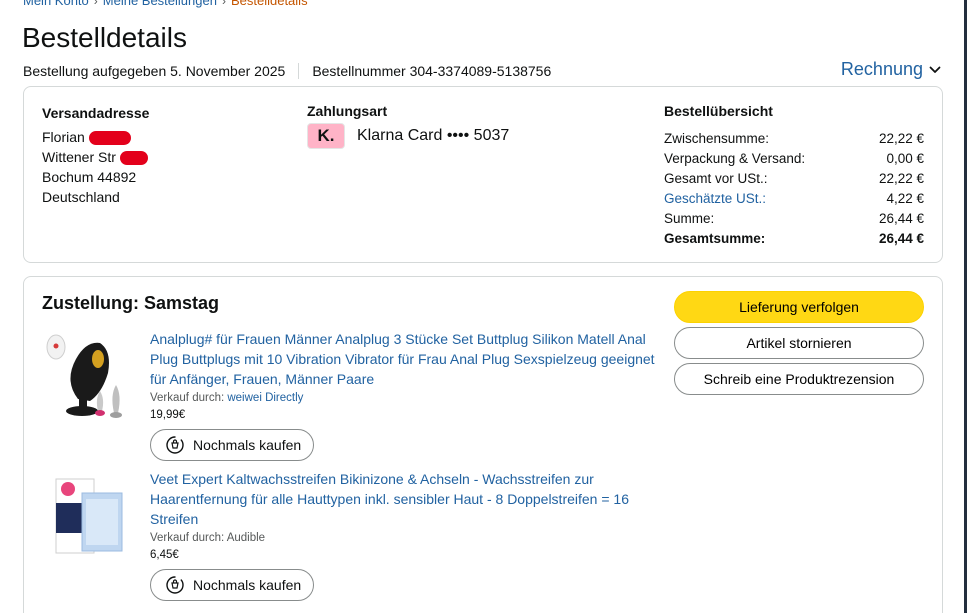  Describe the element at coordinates (405, 398) in the screenshot. I see `seller-line: Verkauf durch: weiwei Directly` at that location.